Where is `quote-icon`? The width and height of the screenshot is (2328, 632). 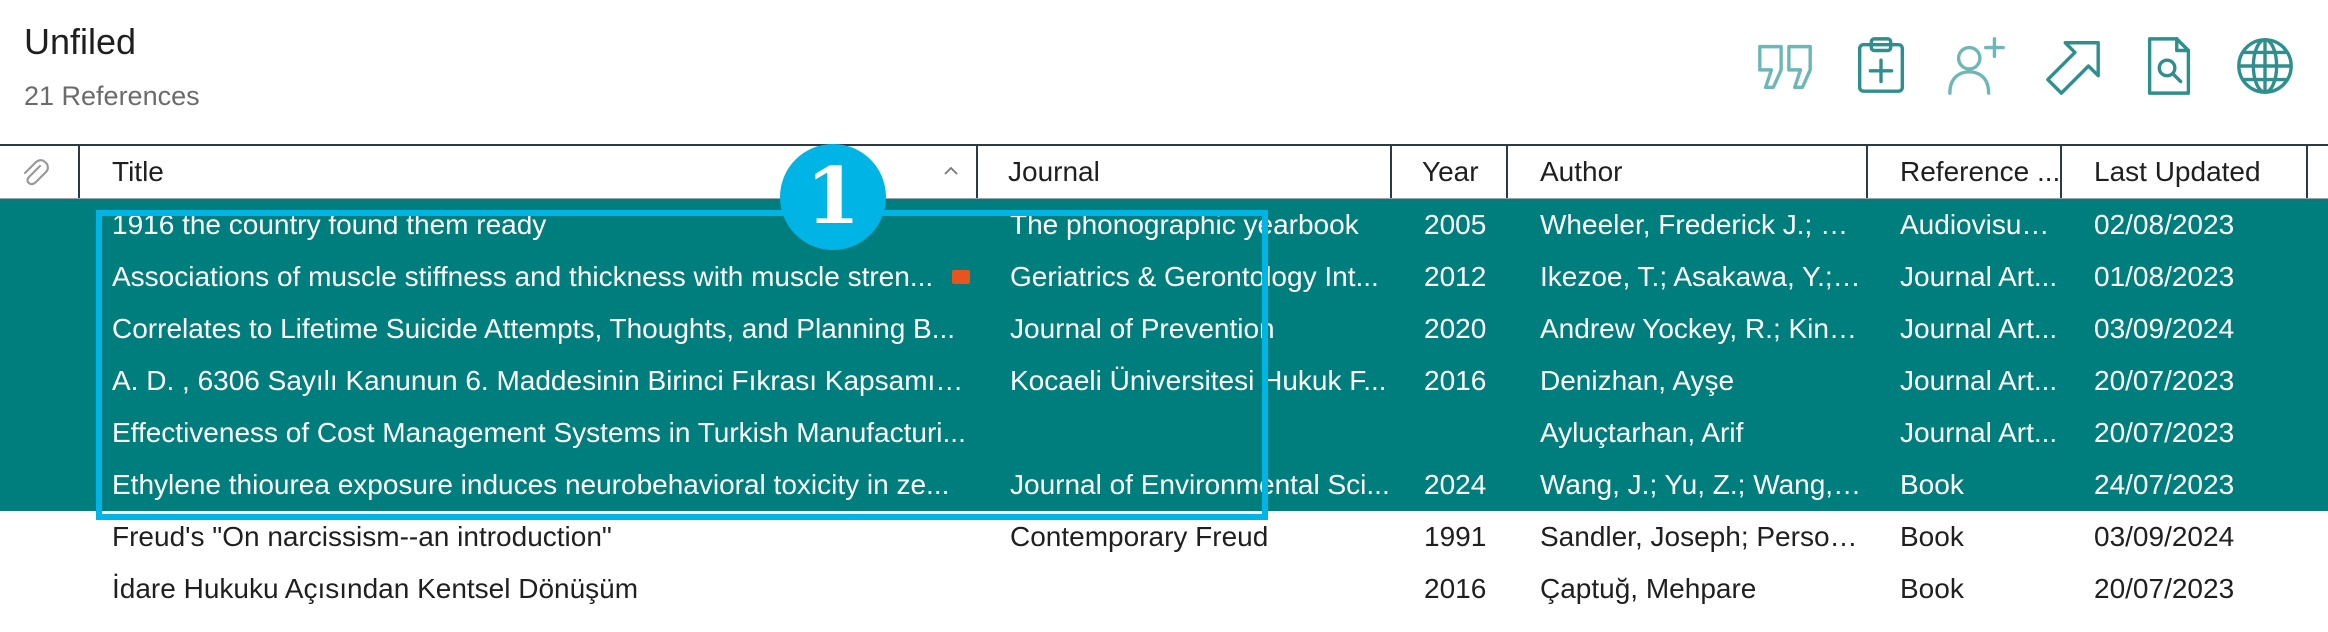 quote-icon is located at coordinates (1785, 67).